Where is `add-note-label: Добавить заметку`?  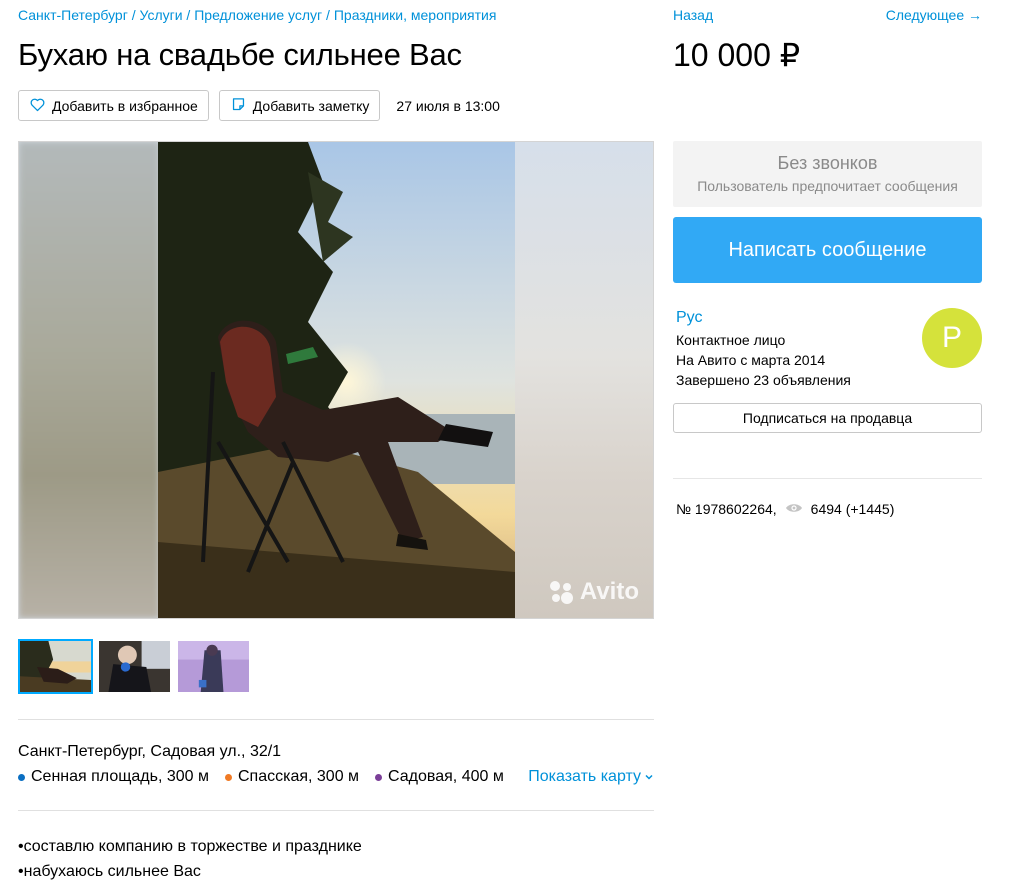 add-note-label: Добавить заметку is located at coordinates (311, 105).